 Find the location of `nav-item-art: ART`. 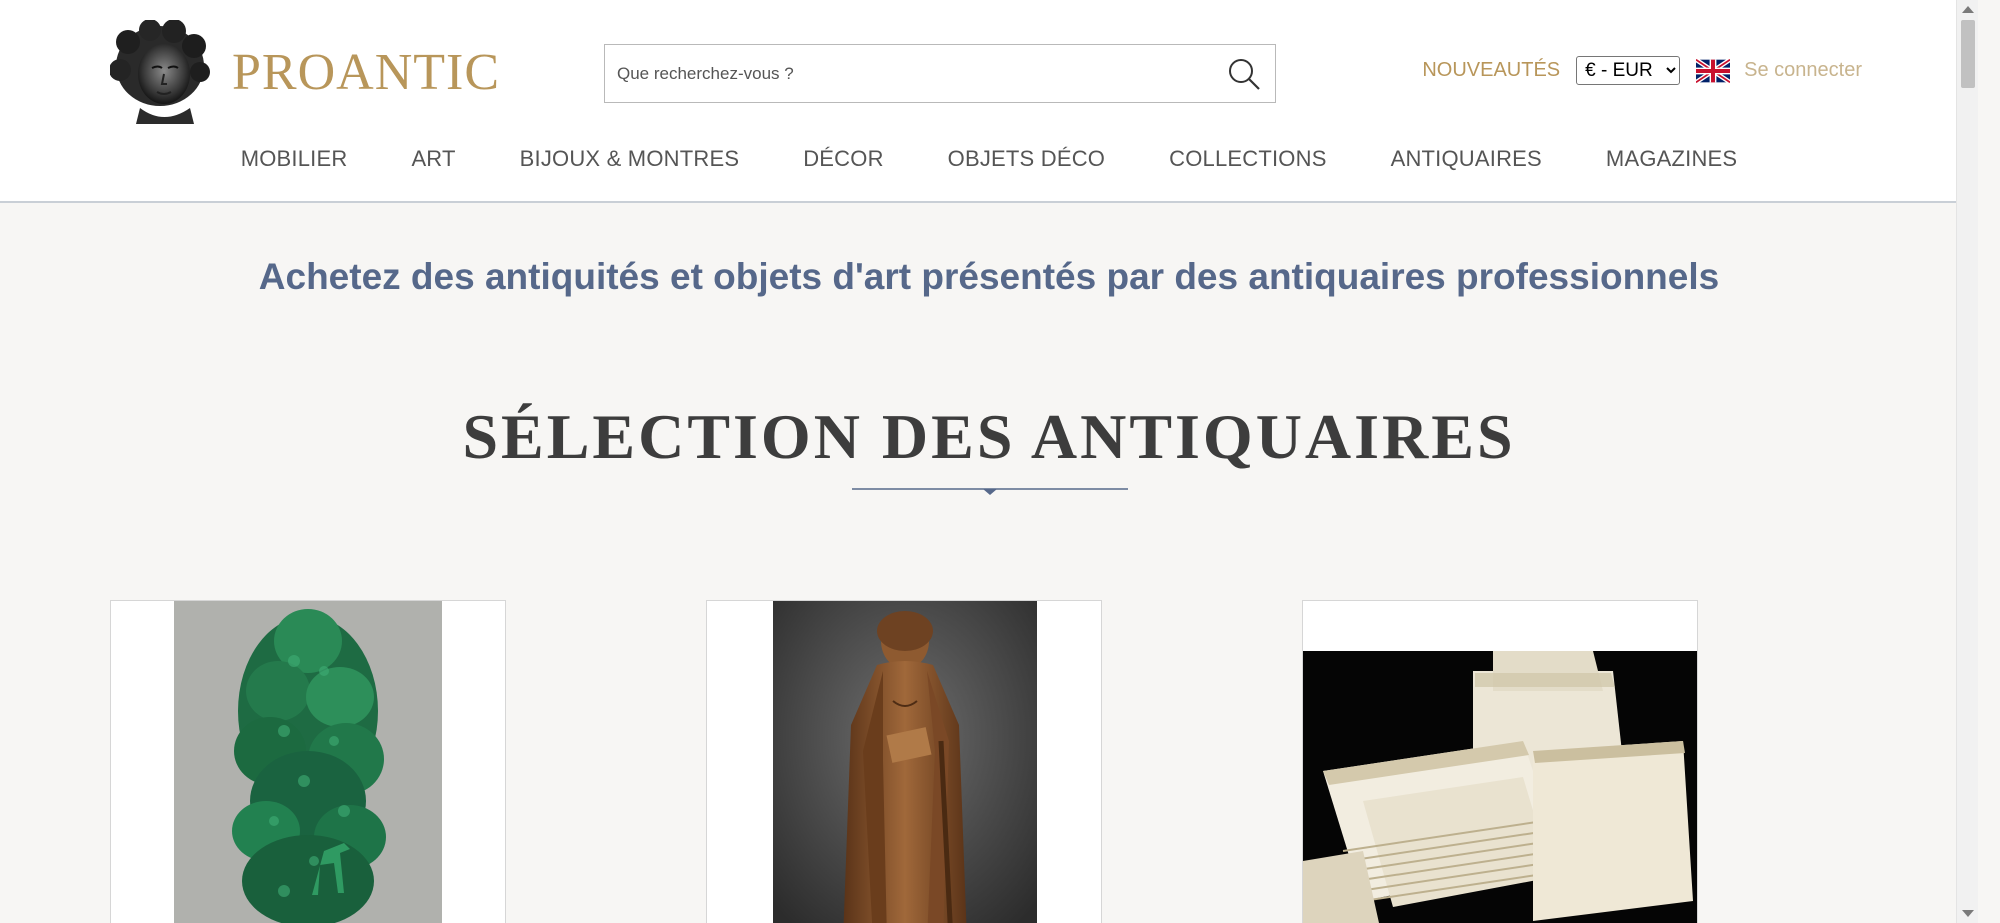

nav-item-art: ART is located at coordinates (433, 159).